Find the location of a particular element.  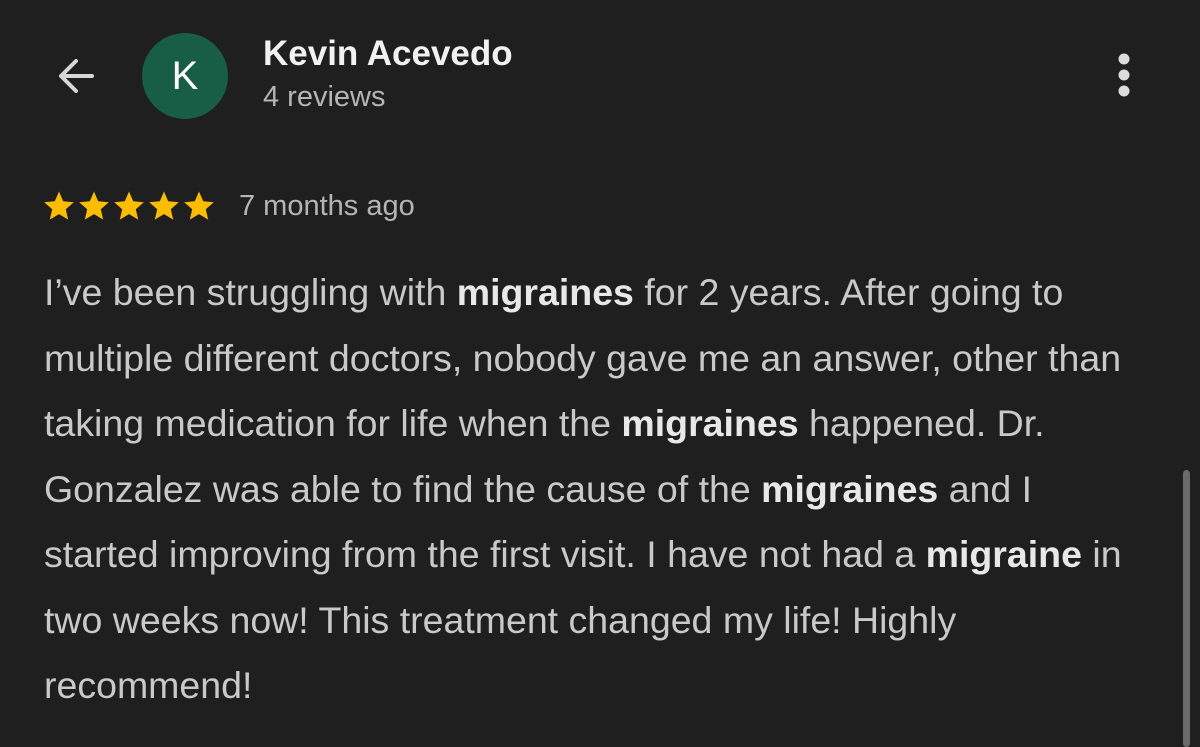

back-button is located at coordinates (76, 78).